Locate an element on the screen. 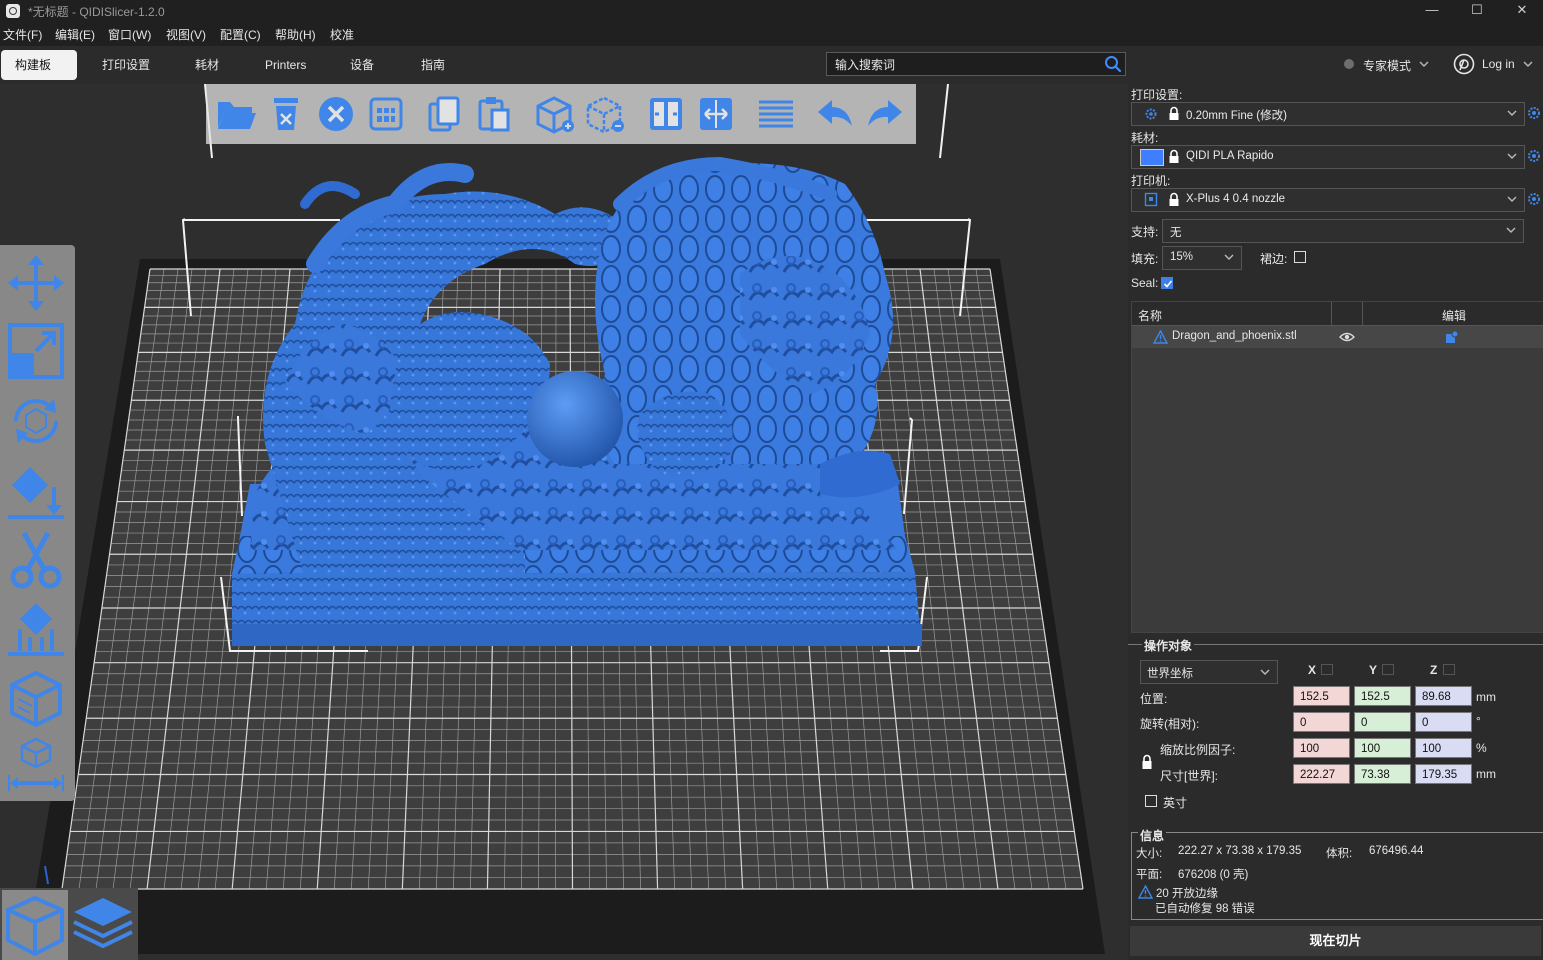 The image size is (1543, 960). filament-combo: QIDI PLA Rapido is located at coordinates (1328, 157).